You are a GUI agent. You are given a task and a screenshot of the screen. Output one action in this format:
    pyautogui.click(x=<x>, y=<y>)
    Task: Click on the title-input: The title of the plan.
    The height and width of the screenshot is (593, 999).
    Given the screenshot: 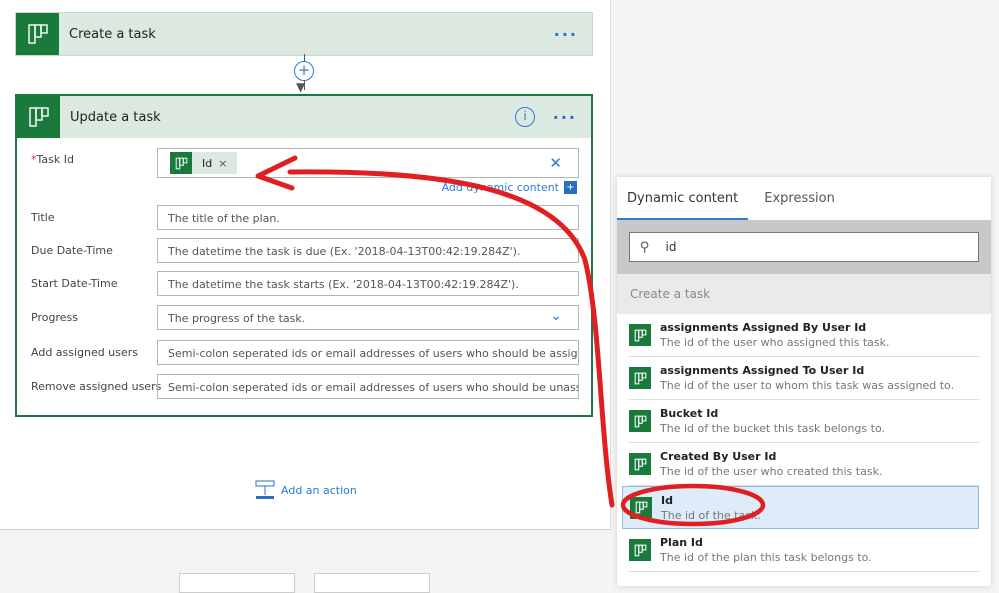 What is the action you would take?
    pyautogui.click(x=368, y=217)
    